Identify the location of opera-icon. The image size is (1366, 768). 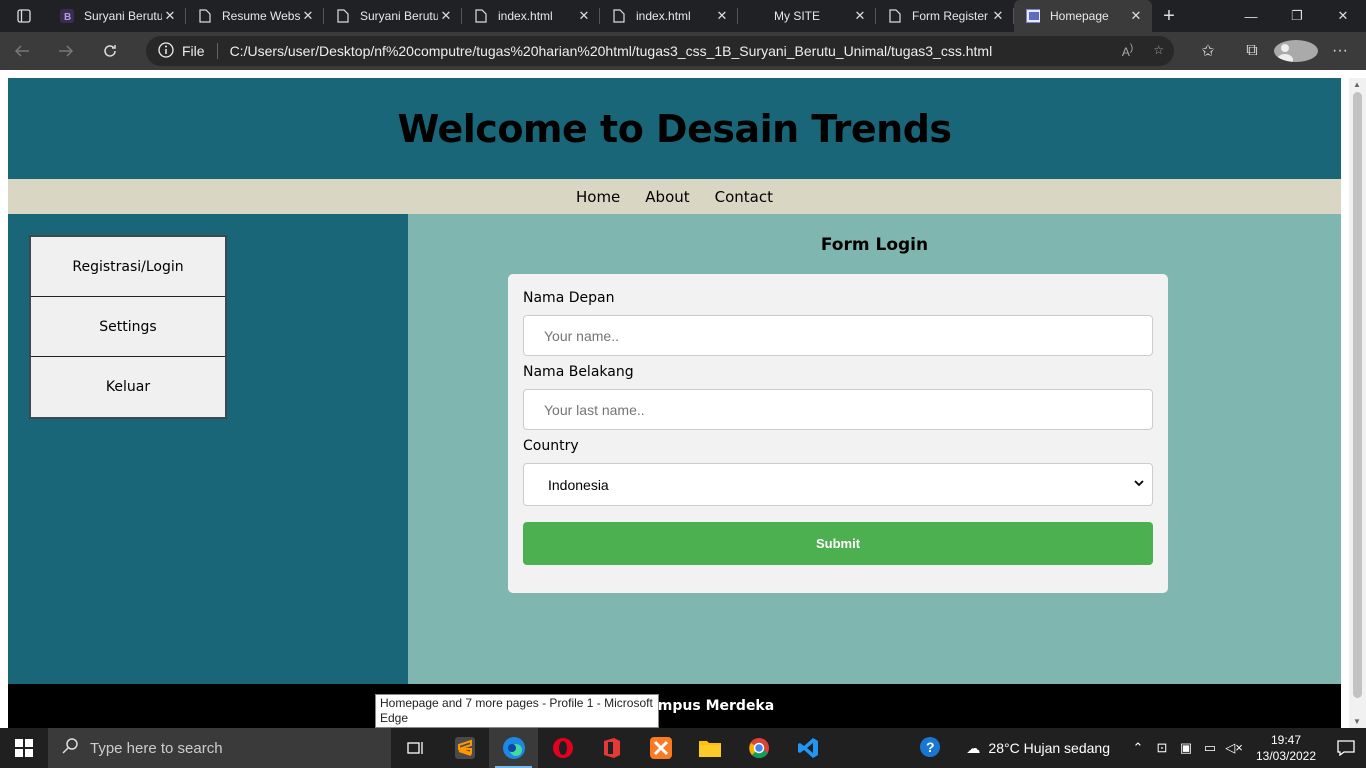
(562, 748).